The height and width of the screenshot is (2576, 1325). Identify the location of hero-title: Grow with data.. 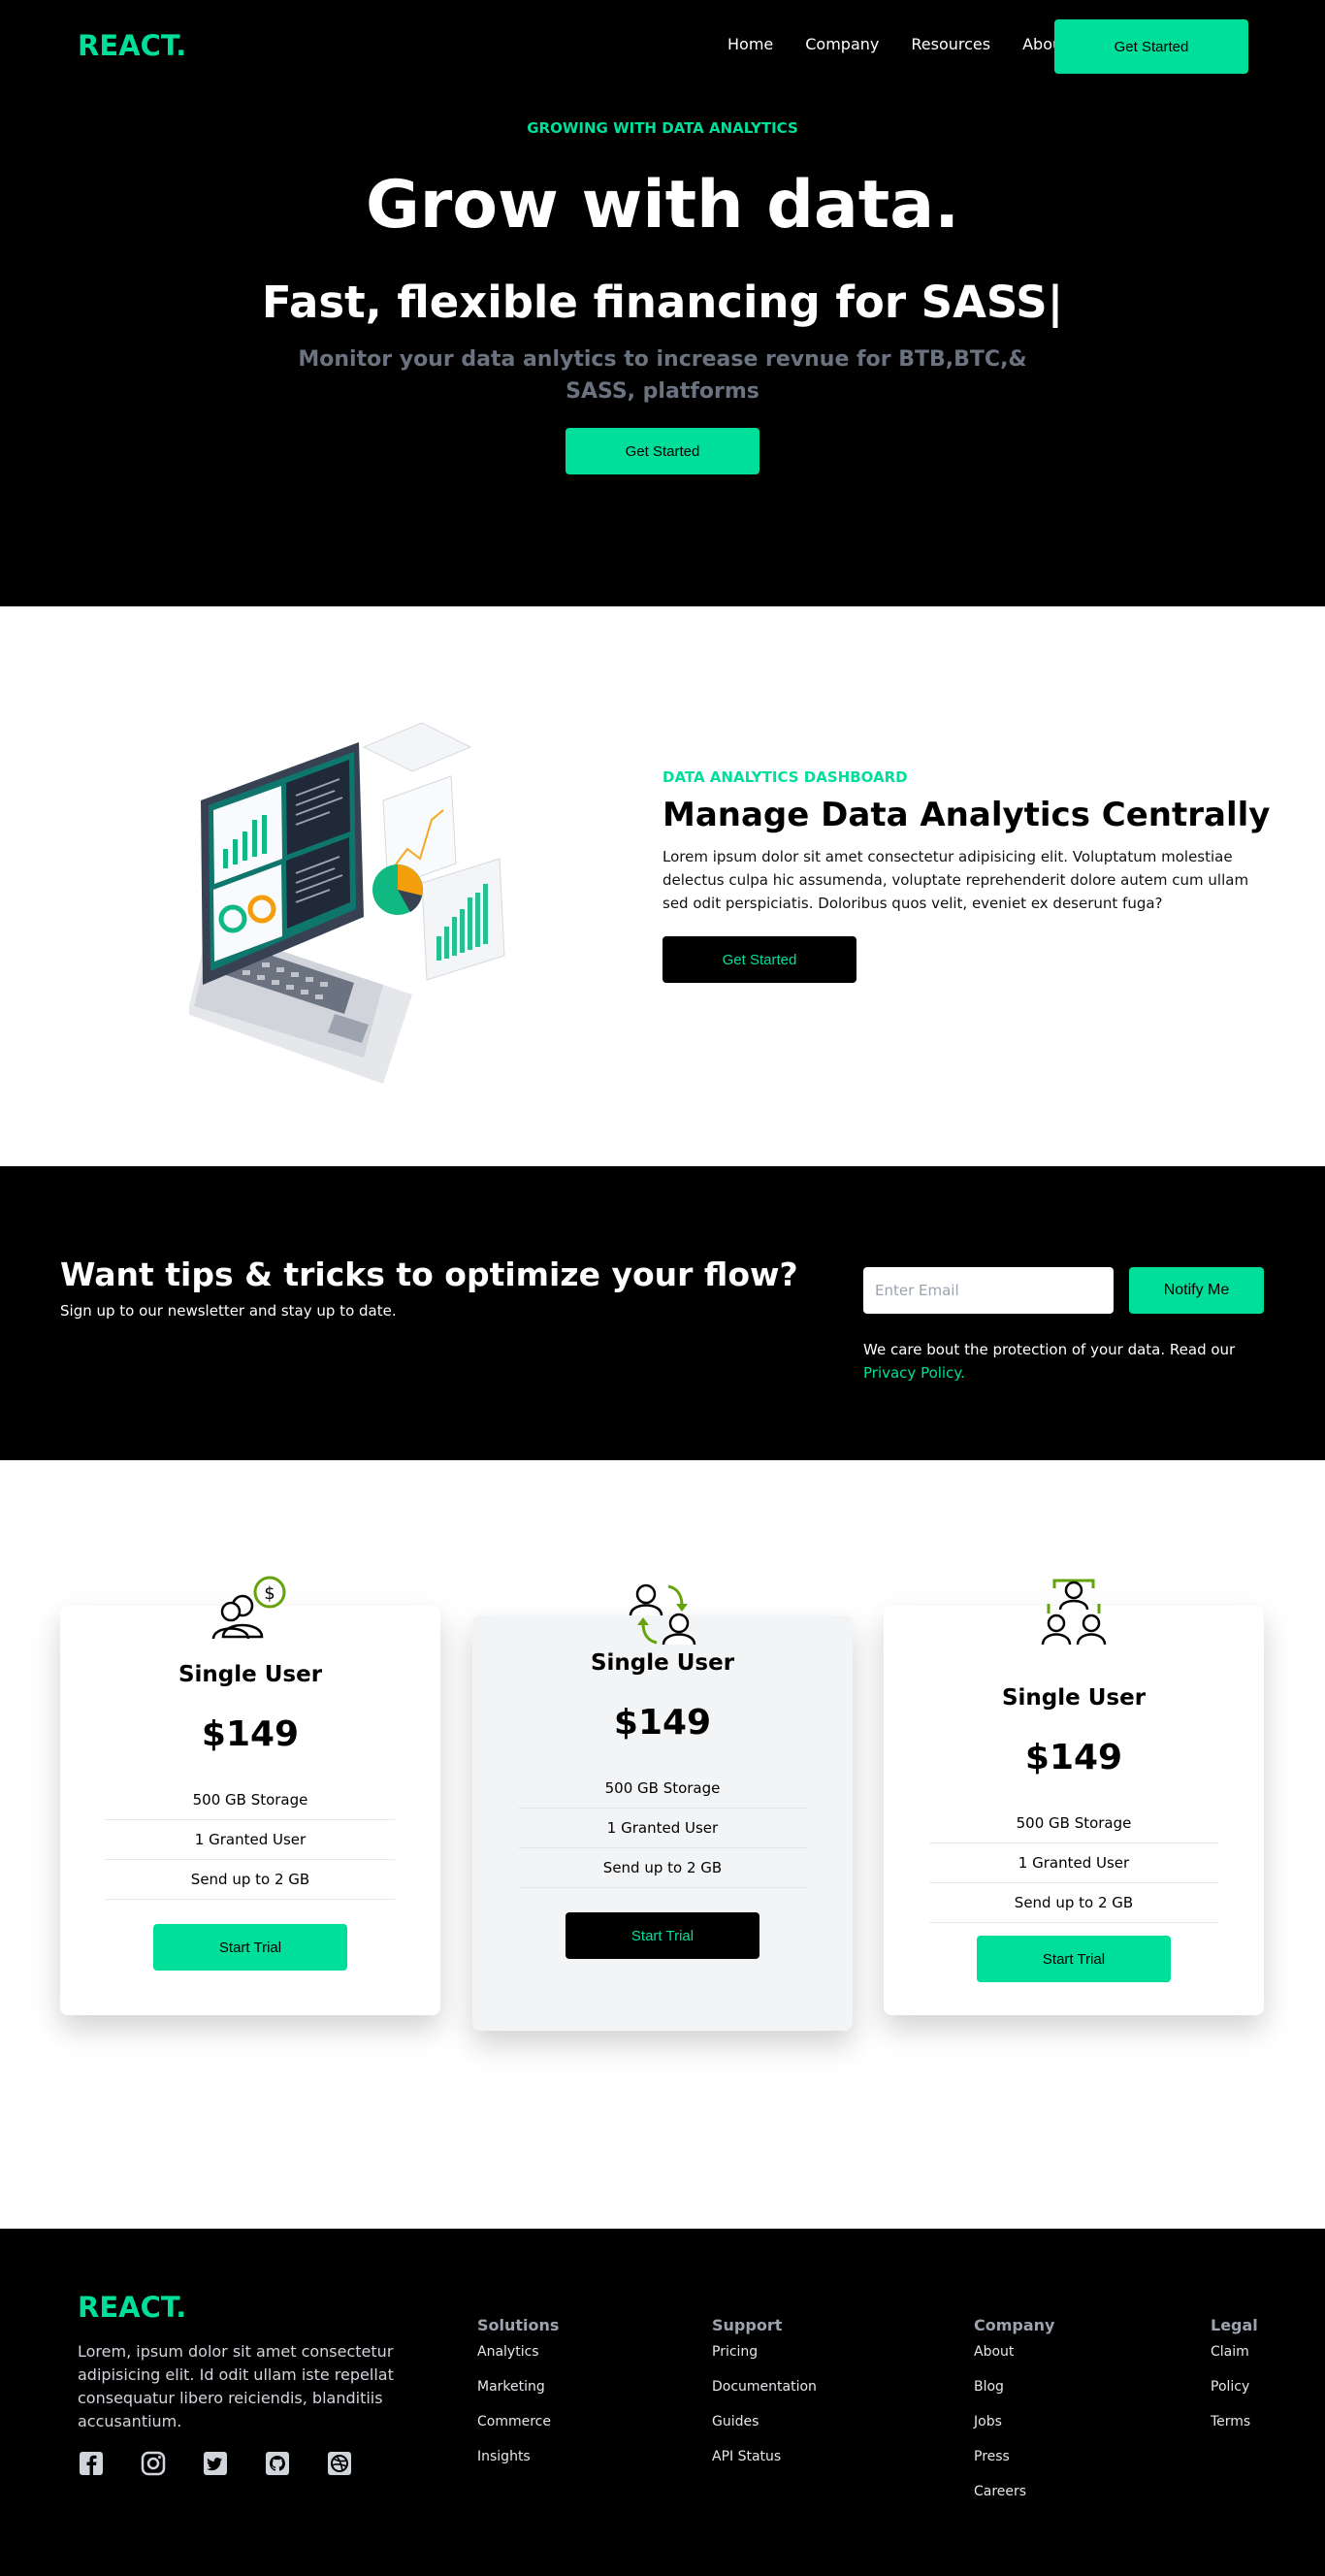
(662, 205).